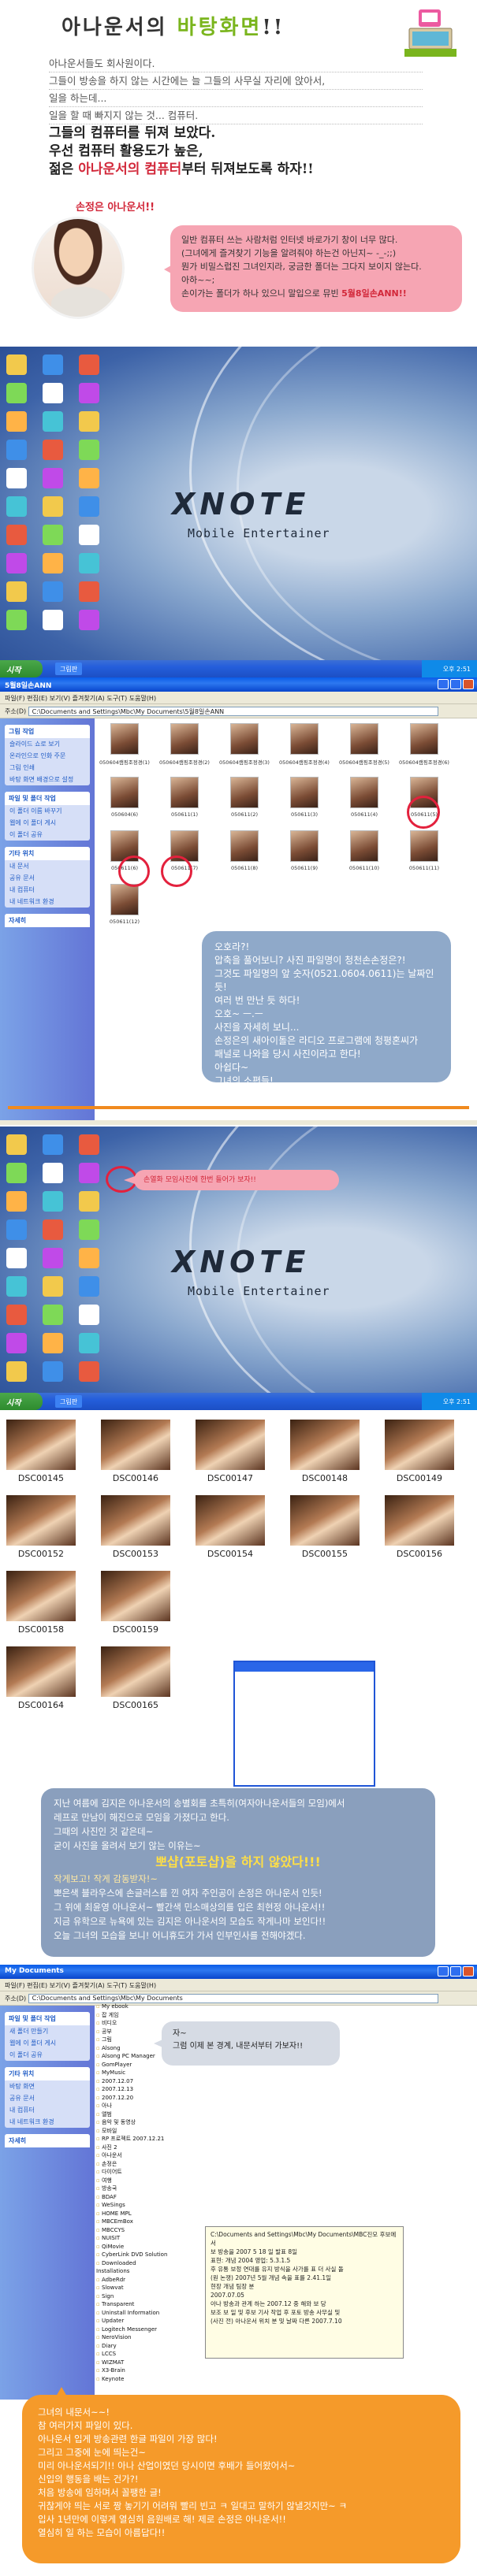 This screenshot has height=2576, width=477. Describe the element at coordinates (47, 744) in the screenshot. I see `task-link: 슬라이드 쇼로 보기` at that location.